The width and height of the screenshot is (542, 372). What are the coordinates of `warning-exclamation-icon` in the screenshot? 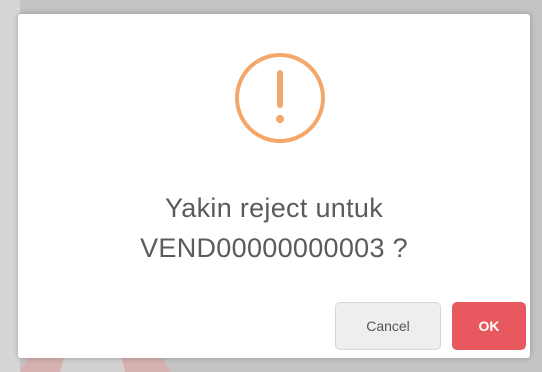 It's located at (280, 98).